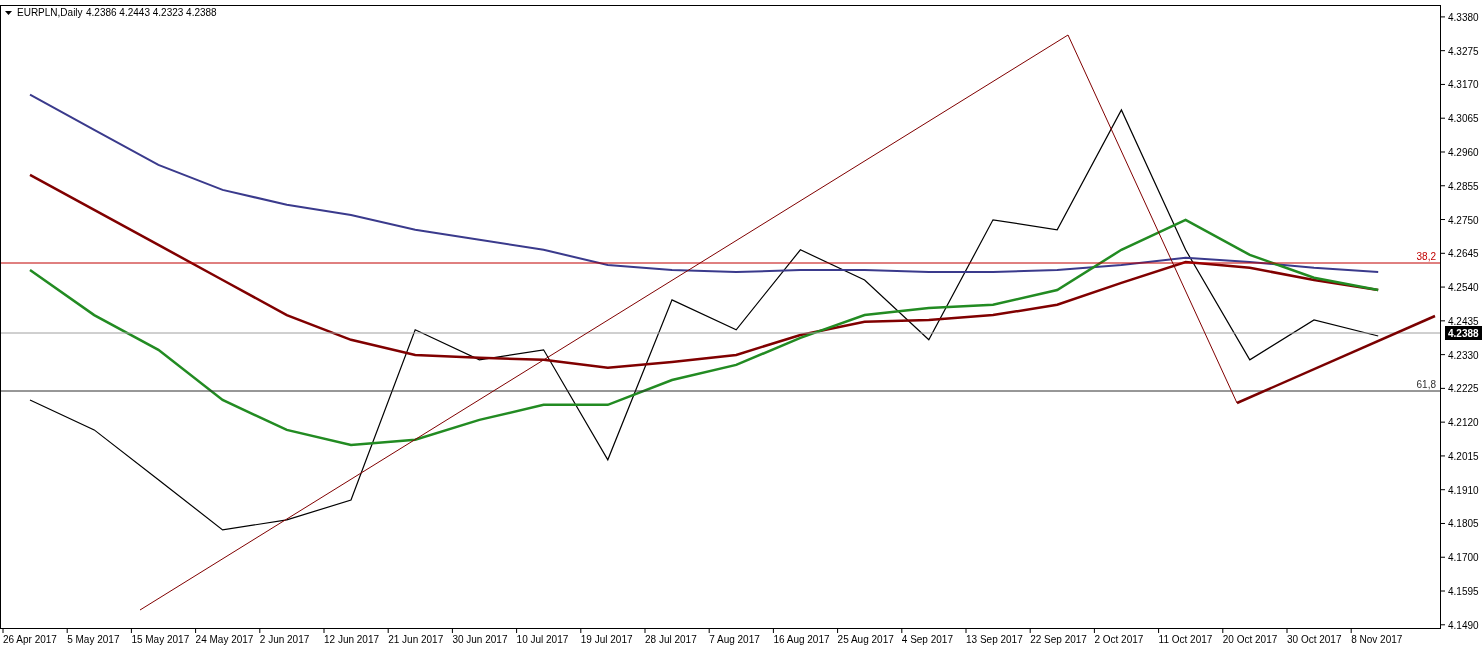 This screenshot has width=1482, height=650. Describe the element at coordinates (8, 13) in the screenshot. I see `dropdown-triangle-icon` at that location.